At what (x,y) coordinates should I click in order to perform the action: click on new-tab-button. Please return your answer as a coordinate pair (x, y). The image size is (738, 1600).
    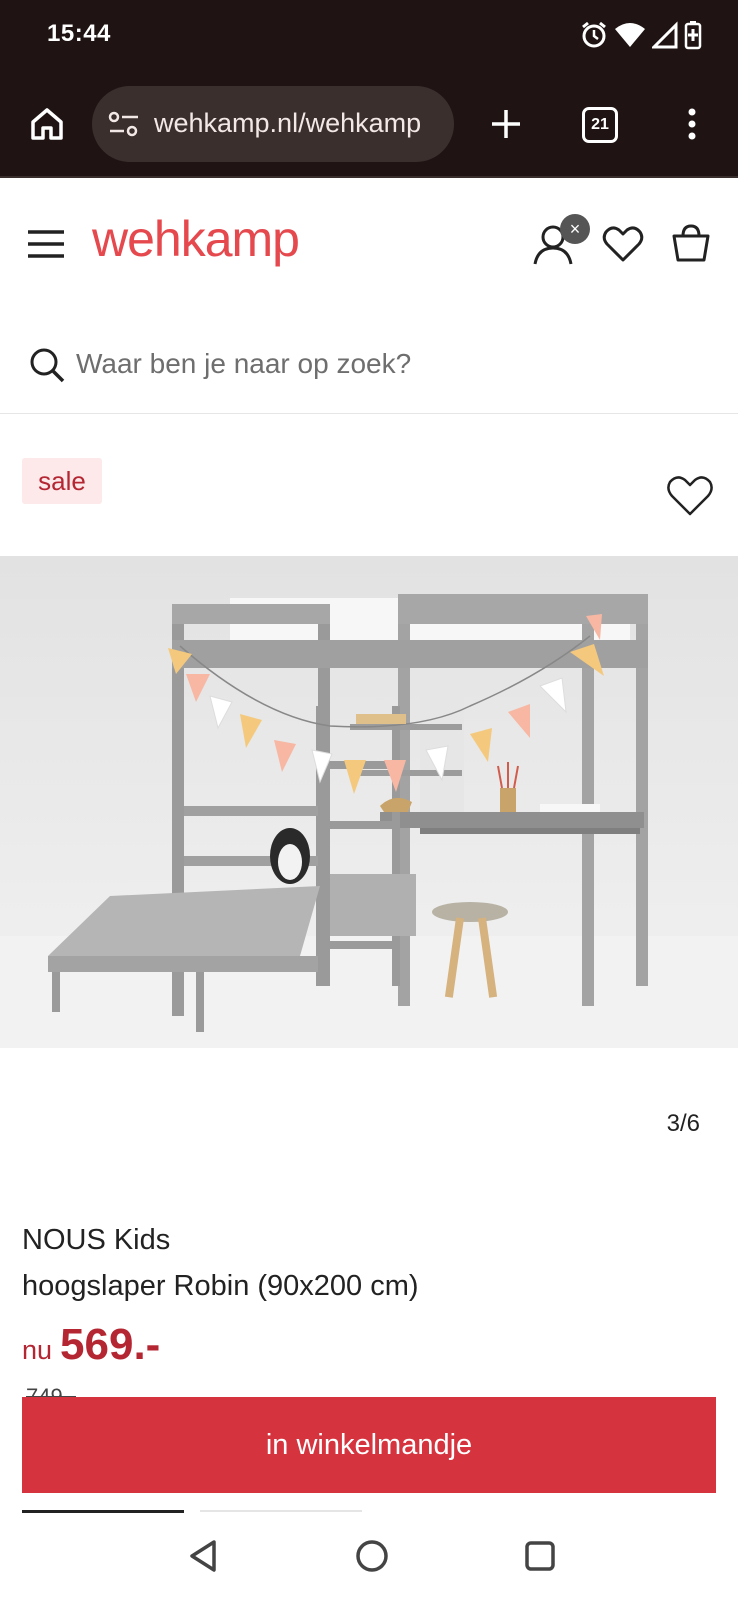
    Looking at the image, I should click on (506, 124).